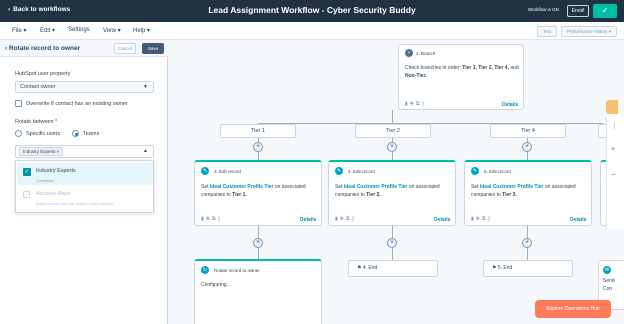 This screenshot has height=324, width=624. Describe the element at coordinates (153, 48) in the screenshot. I see `save-button: Save` at that location.